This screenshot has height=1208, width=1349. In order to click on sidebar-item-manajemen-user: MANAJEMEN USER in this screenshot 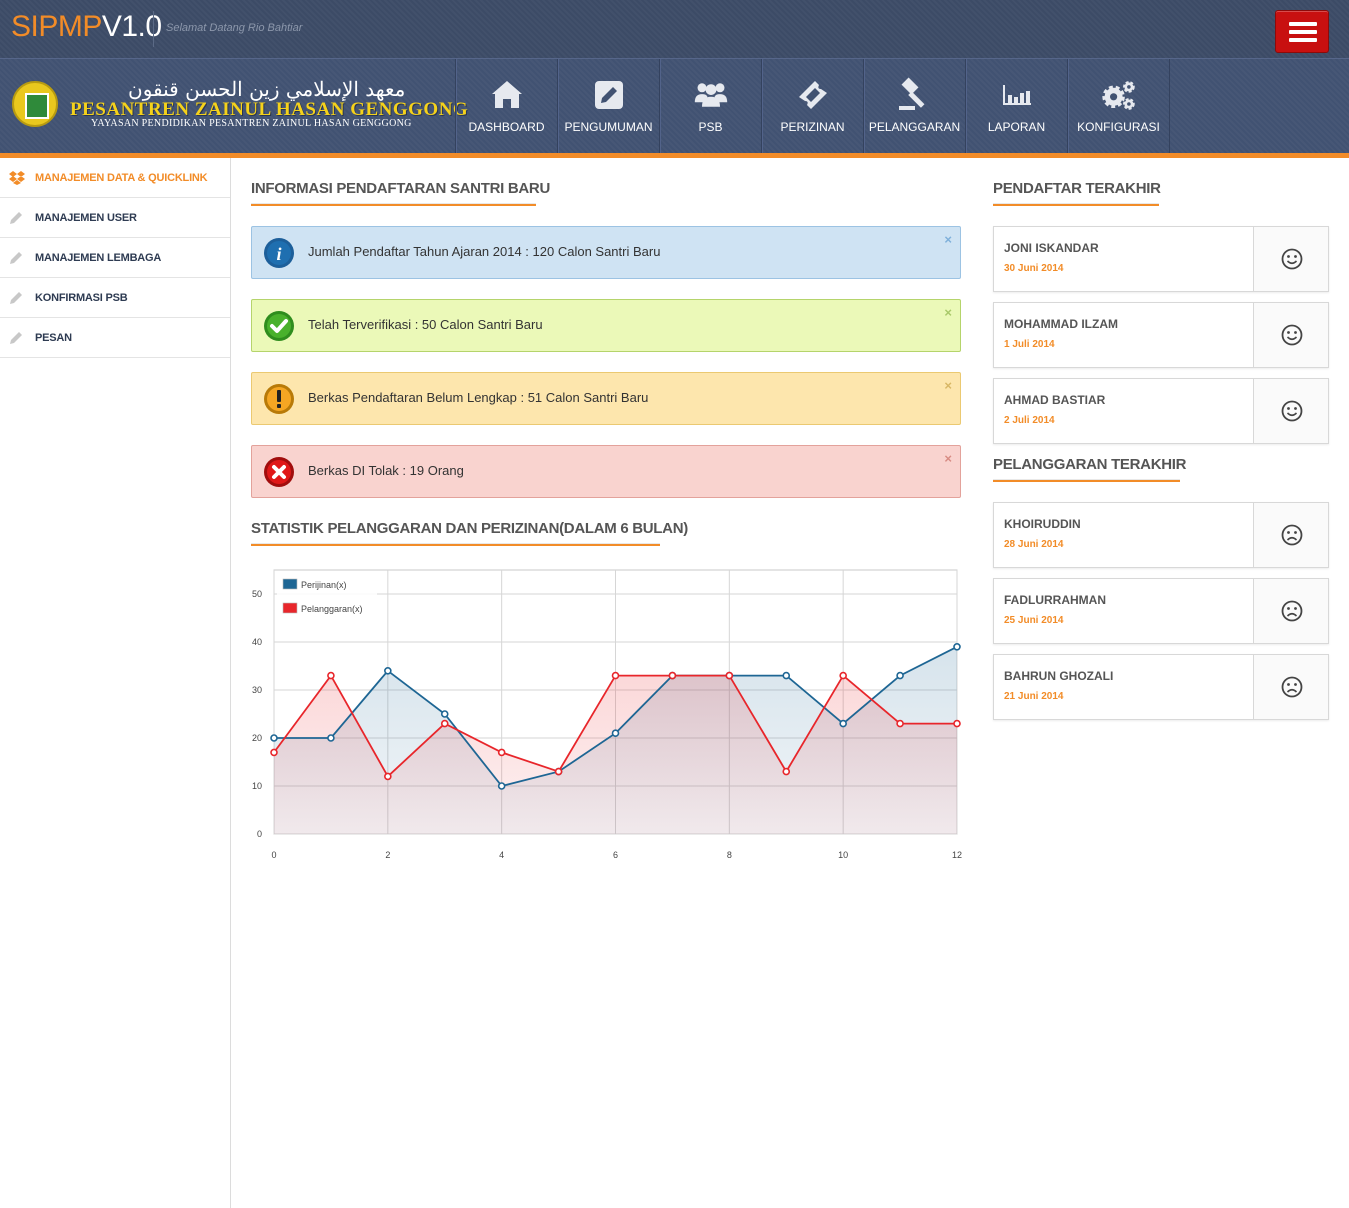, I will do `click(115, 218)`.